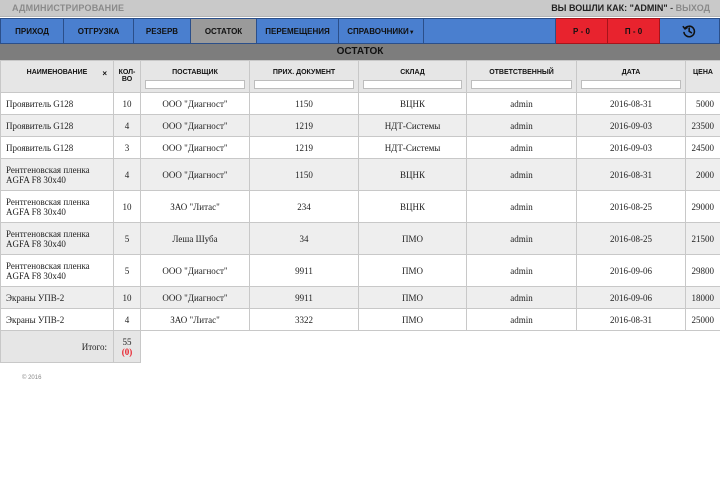 Image resolution: width=720 pixels, height=480 pixels. What do you see at coordinates (99, 31) in the screenshot?
I see `nav-item-otgruzka: ОТГРУЗКА` at bounding box center [99, 31].